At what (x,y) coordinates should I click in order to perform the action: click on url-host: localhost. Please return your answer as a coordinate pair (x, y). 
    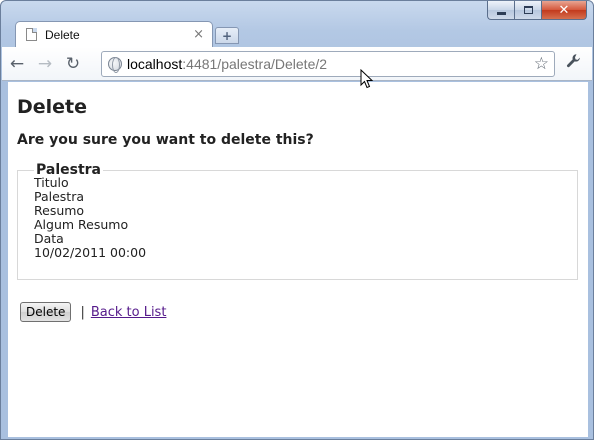
    Looking at the image, I should click on (155, 64).